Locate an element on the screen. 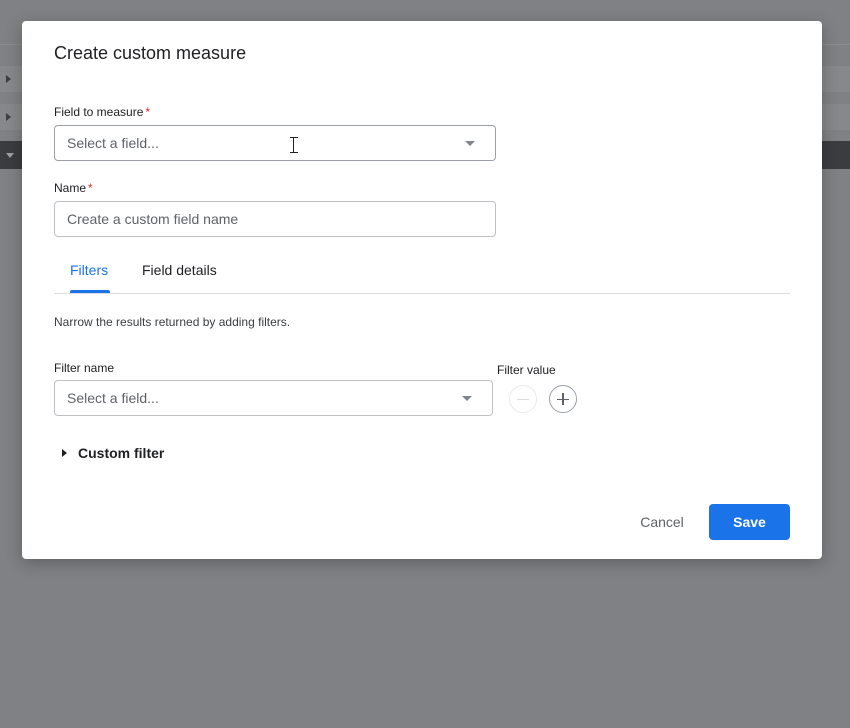 This screenshot has width=850, height=728. add-filter-button is located at coordinates (563, 399).